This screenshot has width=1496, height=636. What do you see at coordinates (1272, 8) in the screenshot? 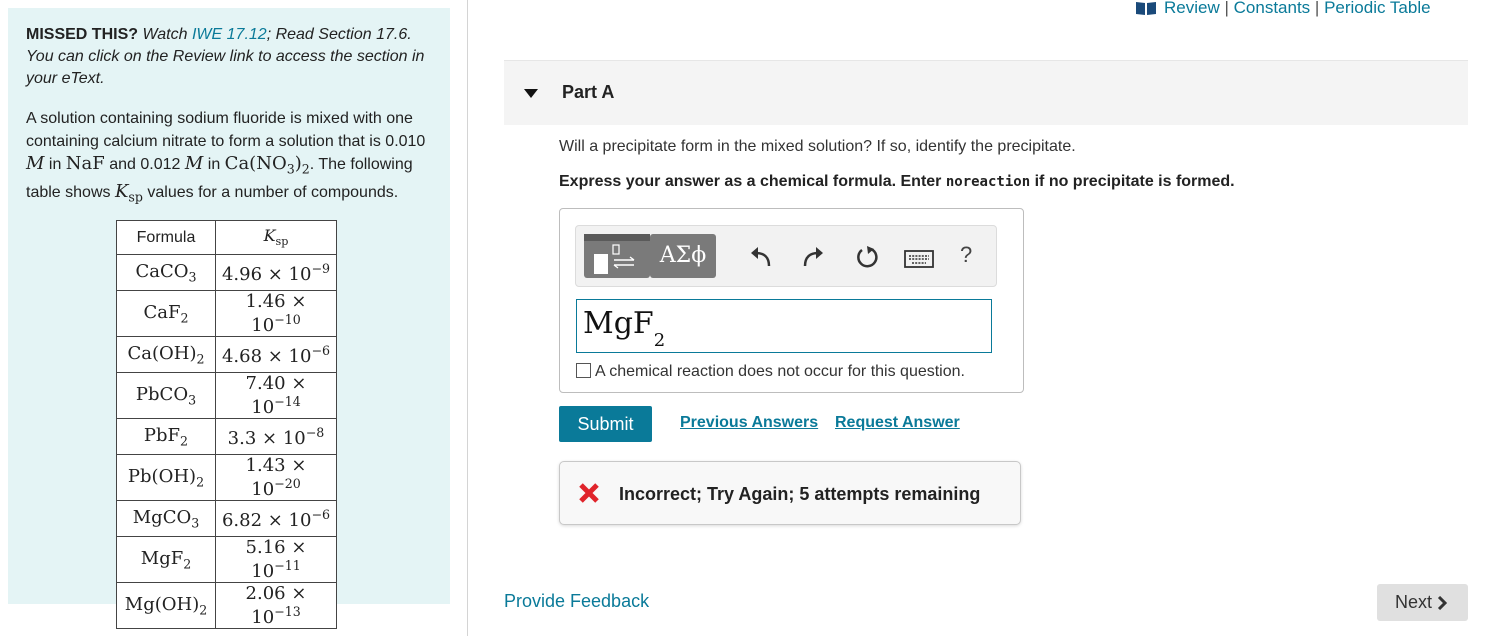
I see `constants-link: Constants` at bounding box center [1272, 8].